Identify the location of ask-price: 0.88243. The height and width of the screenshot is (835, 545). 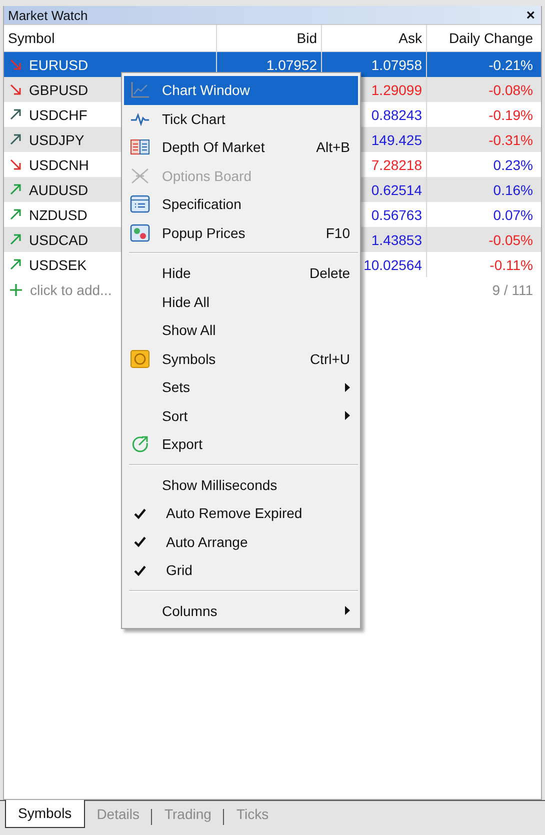
(396, 114).